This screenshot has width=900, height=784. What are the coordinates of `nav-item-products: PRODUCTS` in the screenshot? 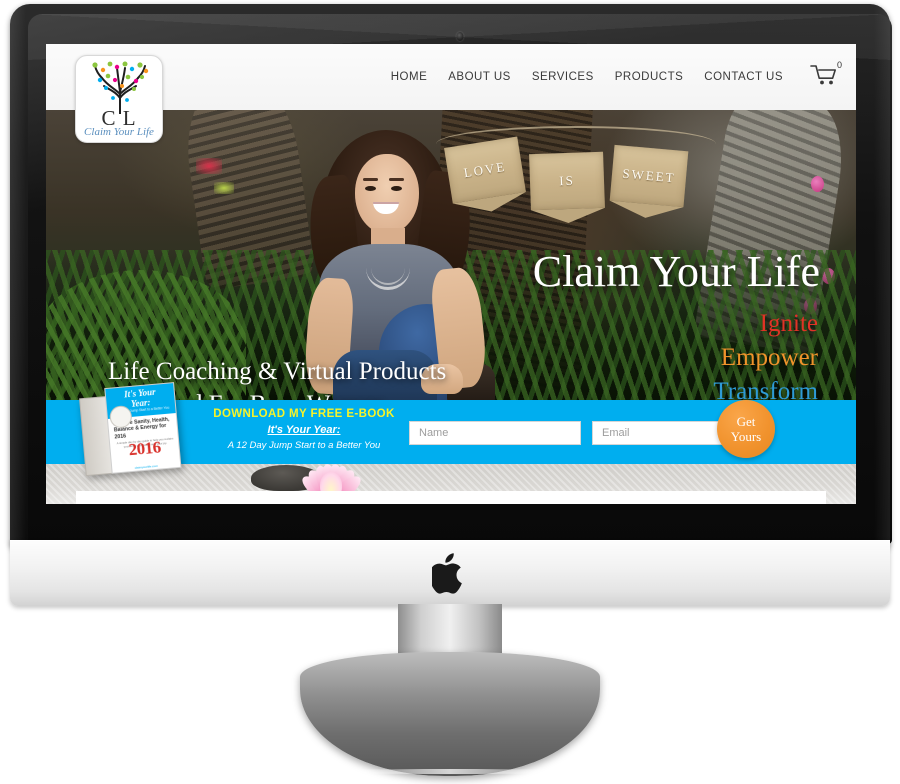 It's located at (649, 77).